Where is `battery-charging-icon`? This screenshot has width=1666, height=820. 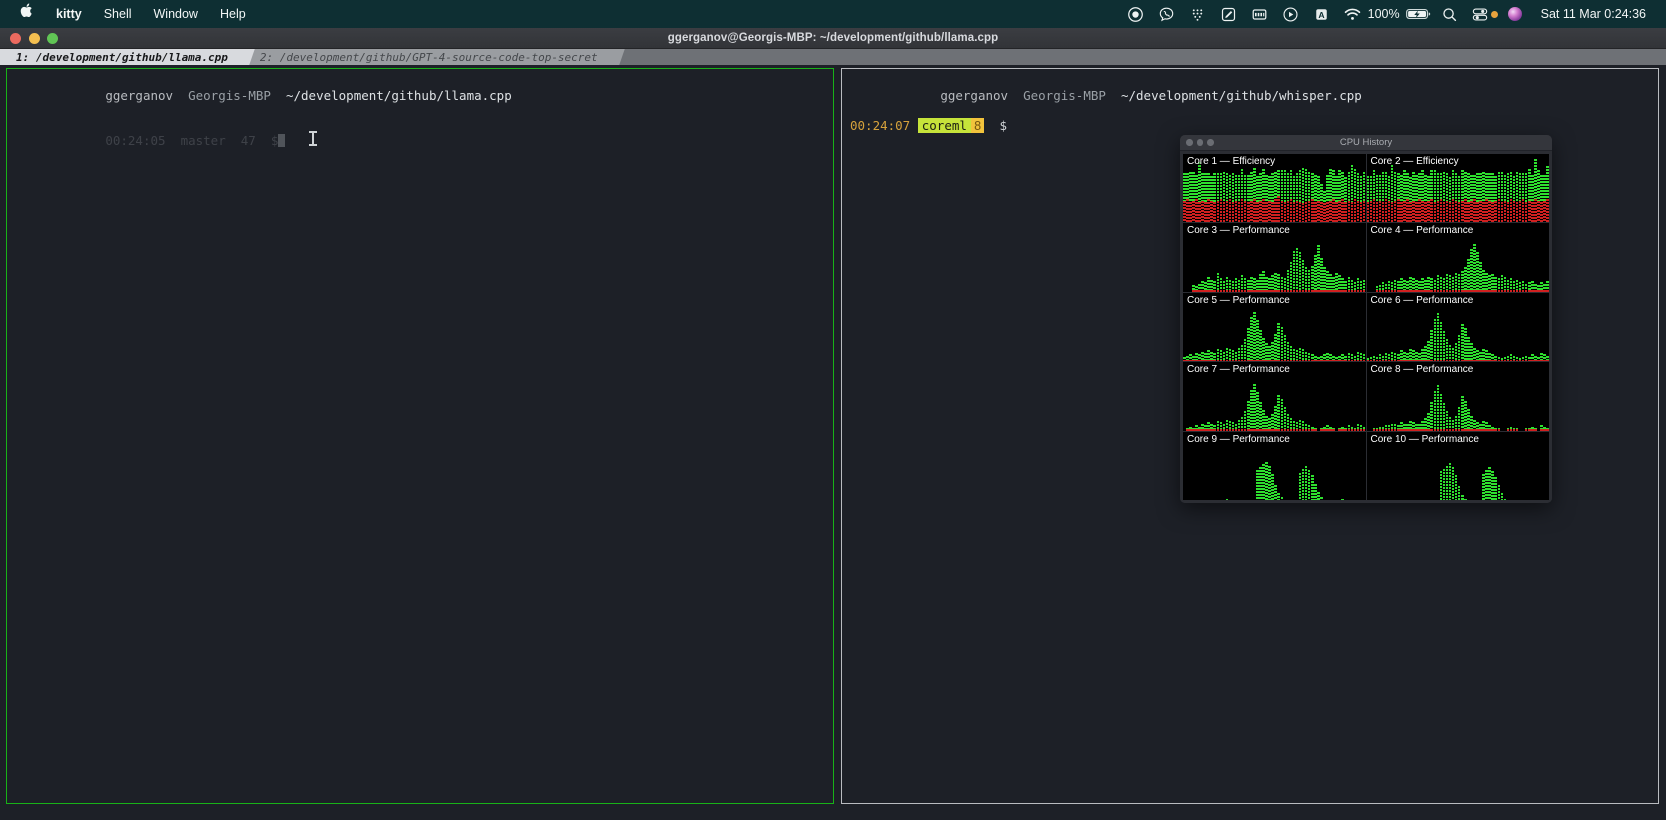 battery-charging-icon is located at coordinates (1418, 14).